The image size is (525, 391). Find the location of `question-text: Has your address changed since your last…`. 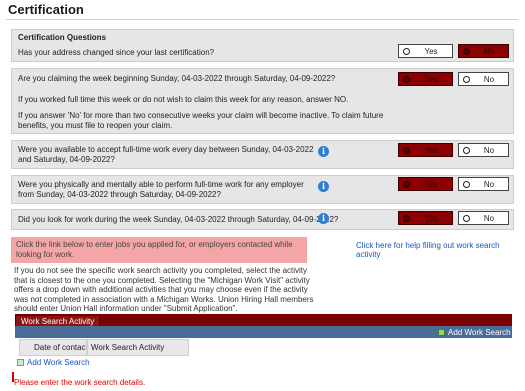

question-text: Has your address changed since your last… is located at coordinates (116, 52).